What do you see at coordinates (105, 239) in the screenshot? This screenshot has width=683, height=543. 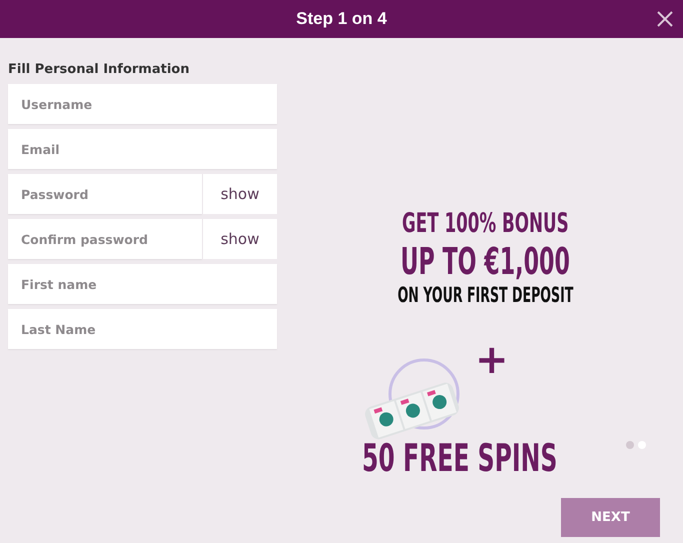 I see `input-field: Confirm password` at bounding box center [105, 239].